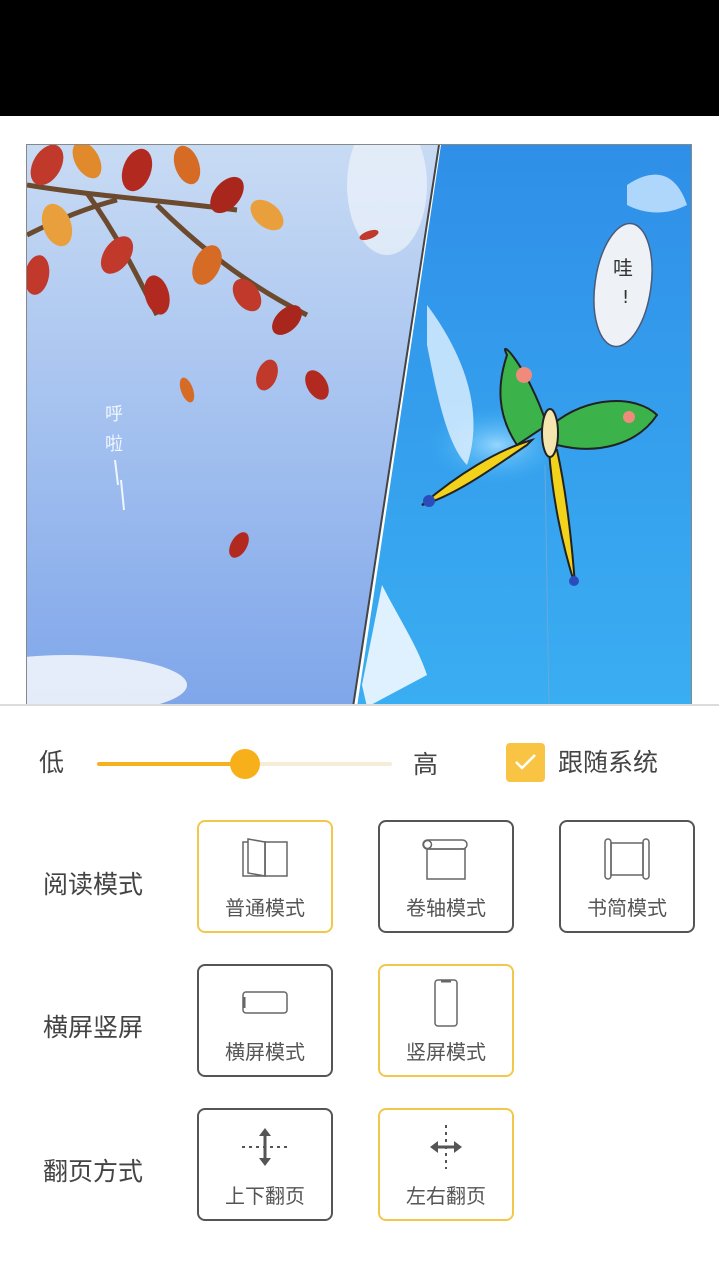 The image size is (719, 1280). What do you see at coordinates (265, 1147) in the screenshot?
I see `vertical-arrows-icon` at bounding box center [265, 1147].